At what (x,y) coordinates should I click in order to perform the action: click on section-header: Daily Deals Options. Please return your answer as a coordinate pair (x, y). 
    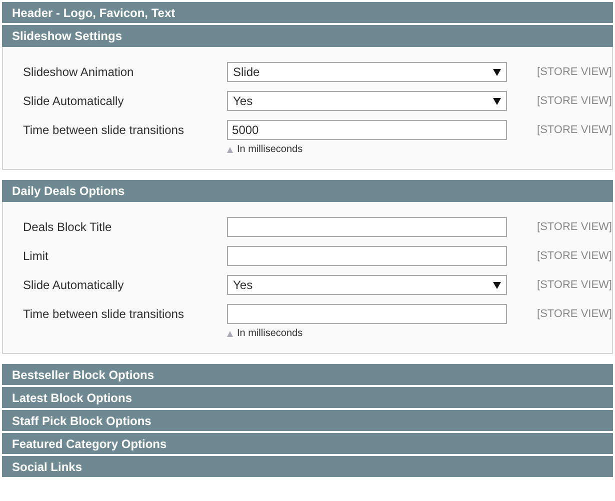
    Looking at the image, I should click on (307, 191).